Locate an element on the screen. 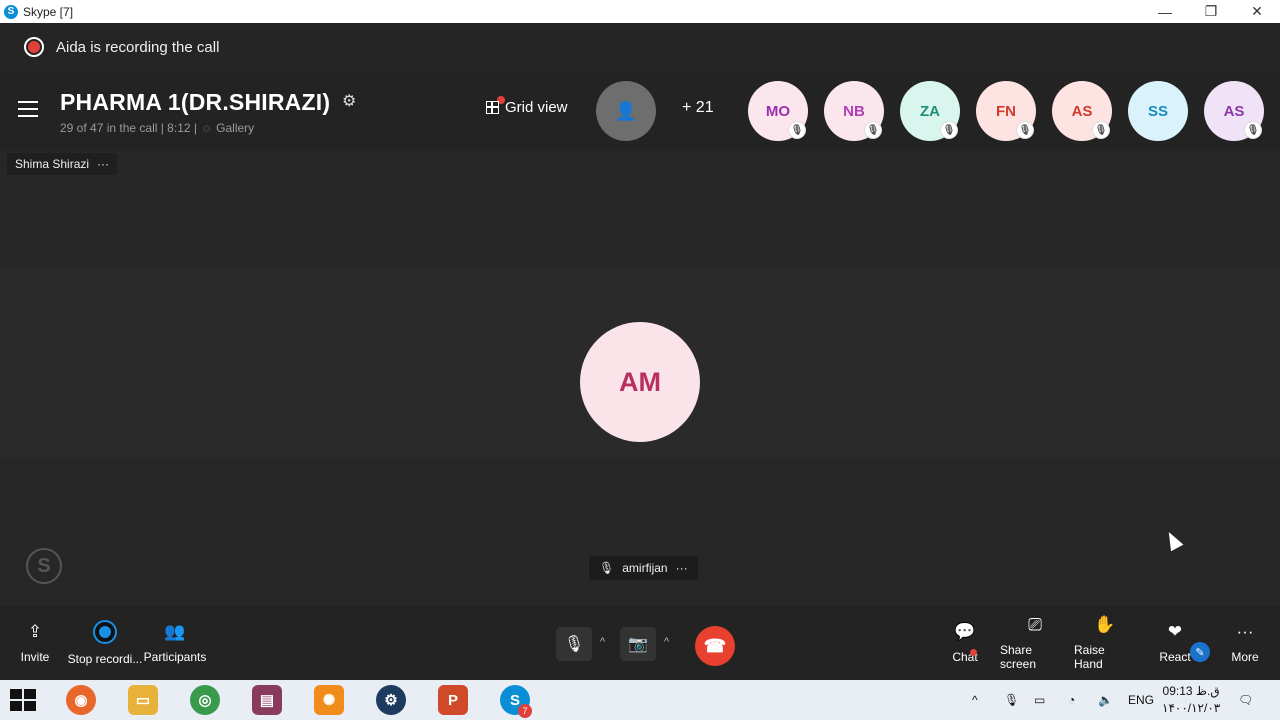 This screenshot has width=1280, height=720. recording-text: Aida is recording the call is located at coordinates (138, 47).